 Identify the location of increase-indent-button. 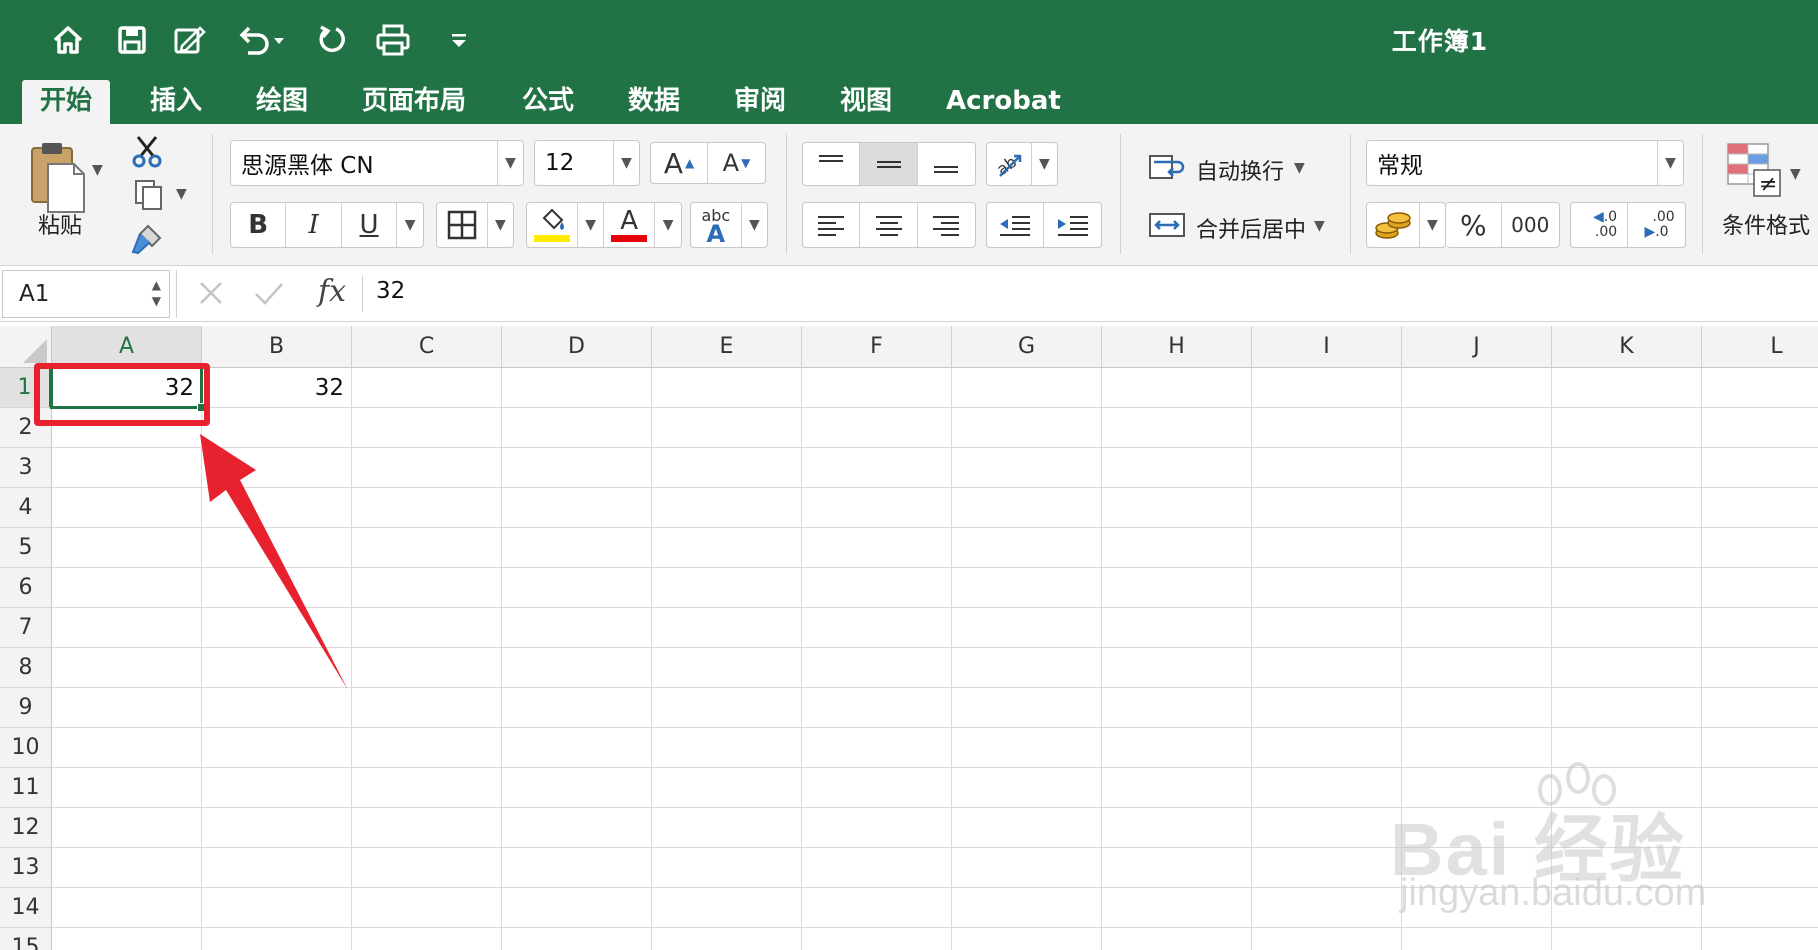
(1072, 225).